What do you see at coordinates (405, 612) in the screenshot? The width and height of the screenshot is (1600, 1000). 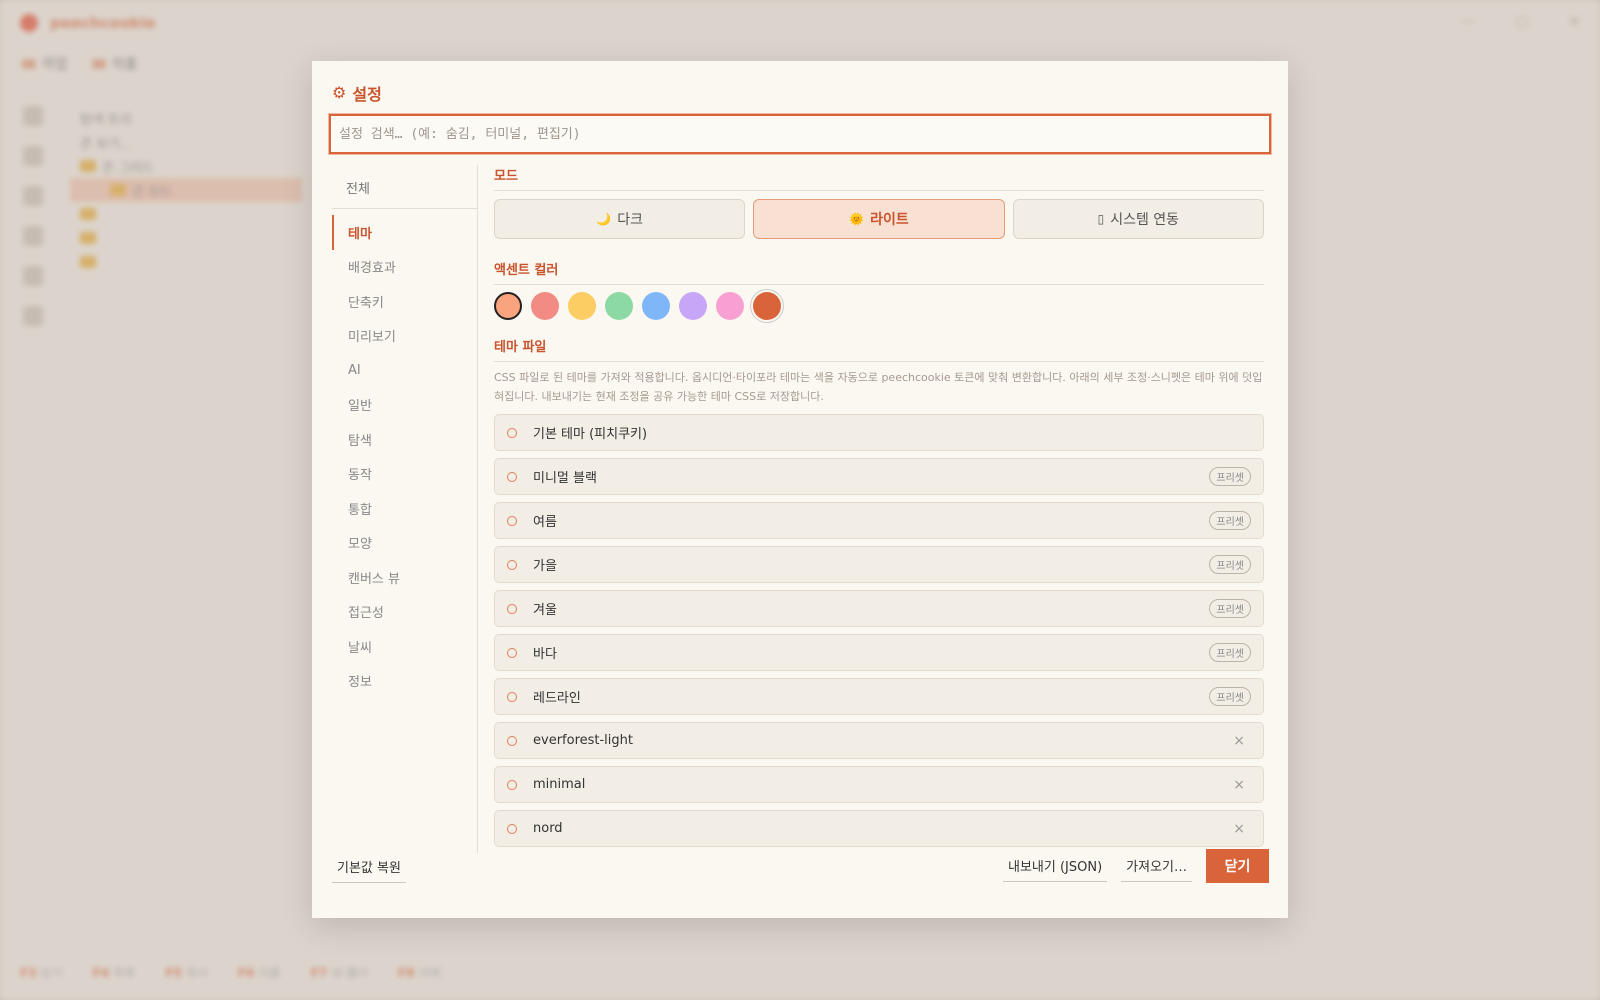 I see `nav-item: 접근성` at bounding box center [405, 612].